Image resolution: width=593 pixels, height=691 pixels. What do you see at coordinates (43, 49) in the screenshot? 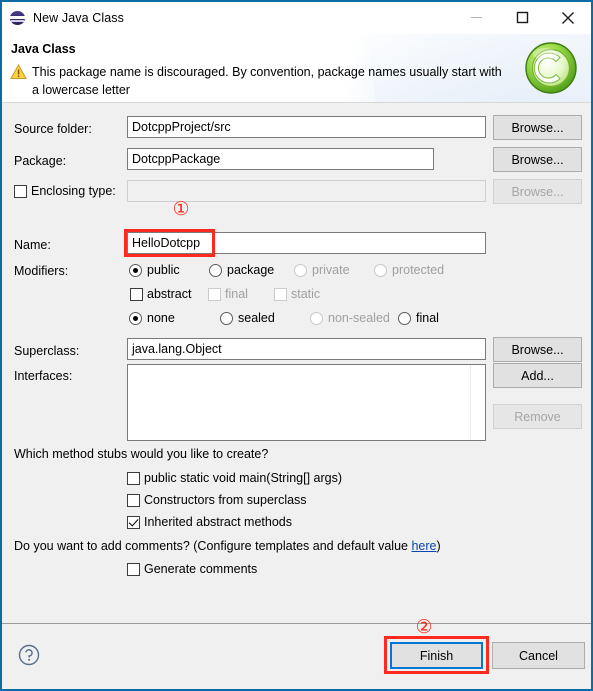
I see `page-title: Java Class` at bounding box center [43, 49].